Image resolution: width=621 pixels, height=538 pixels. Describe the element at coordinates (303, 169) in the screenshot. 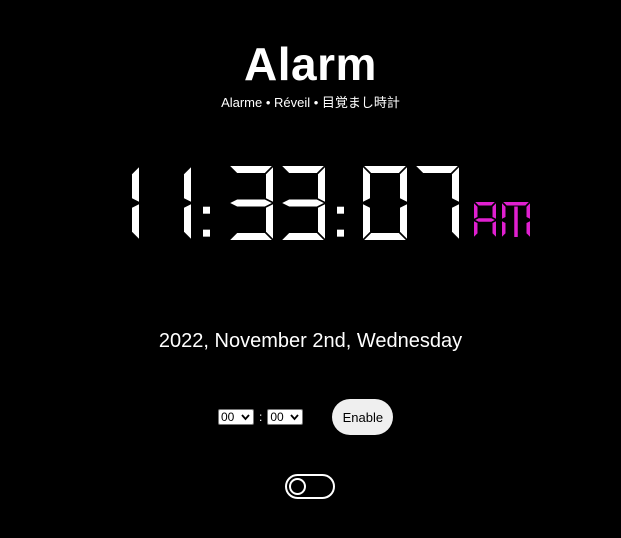

I see `clock-digit-4-segment-a` at that location.